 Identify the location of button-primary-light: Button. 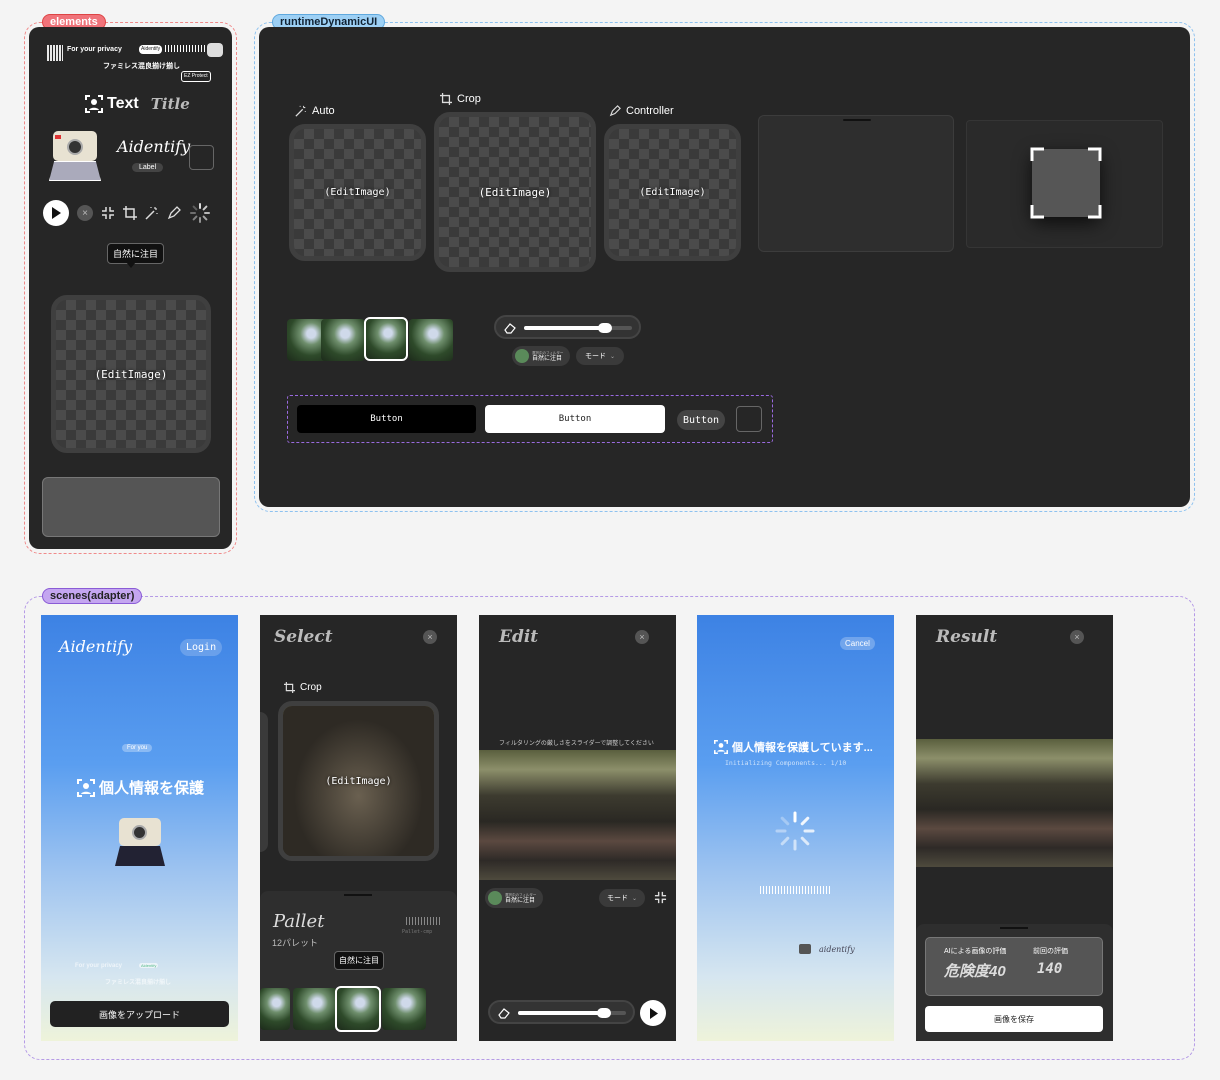
(575, 419).